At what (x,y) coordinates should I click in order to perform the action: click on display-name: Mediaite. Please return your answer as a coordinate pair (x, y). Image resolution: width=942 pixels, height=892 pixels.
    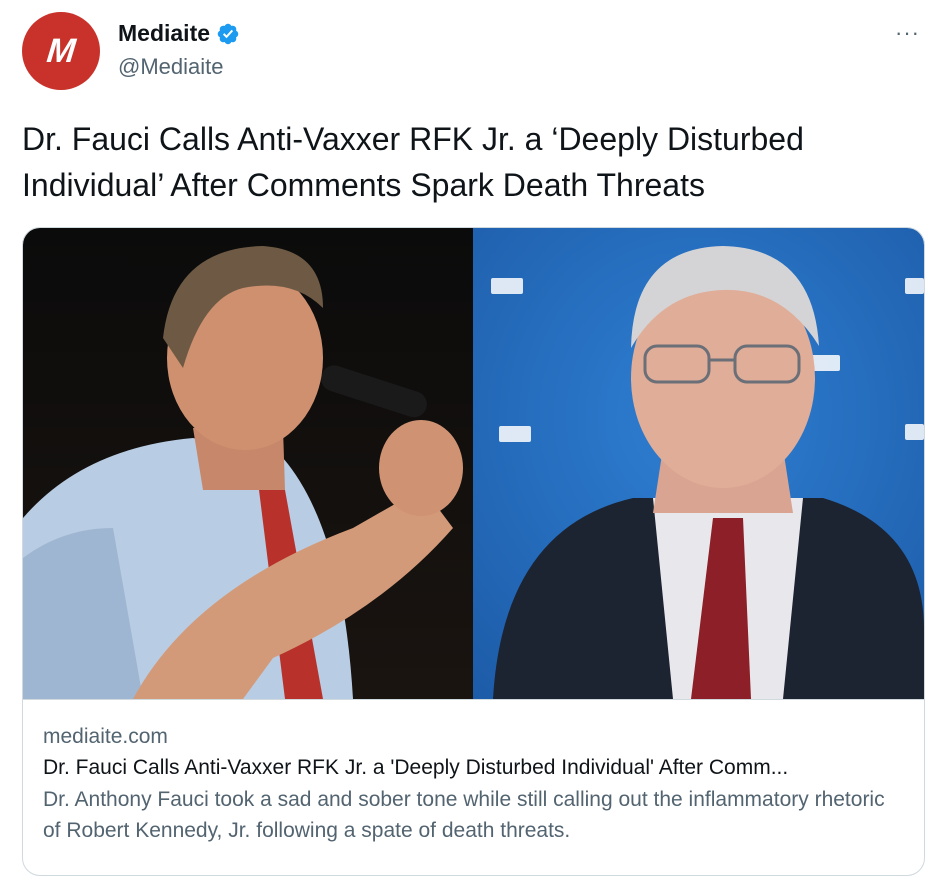
    Looking at the image, I should click on (164, 33).